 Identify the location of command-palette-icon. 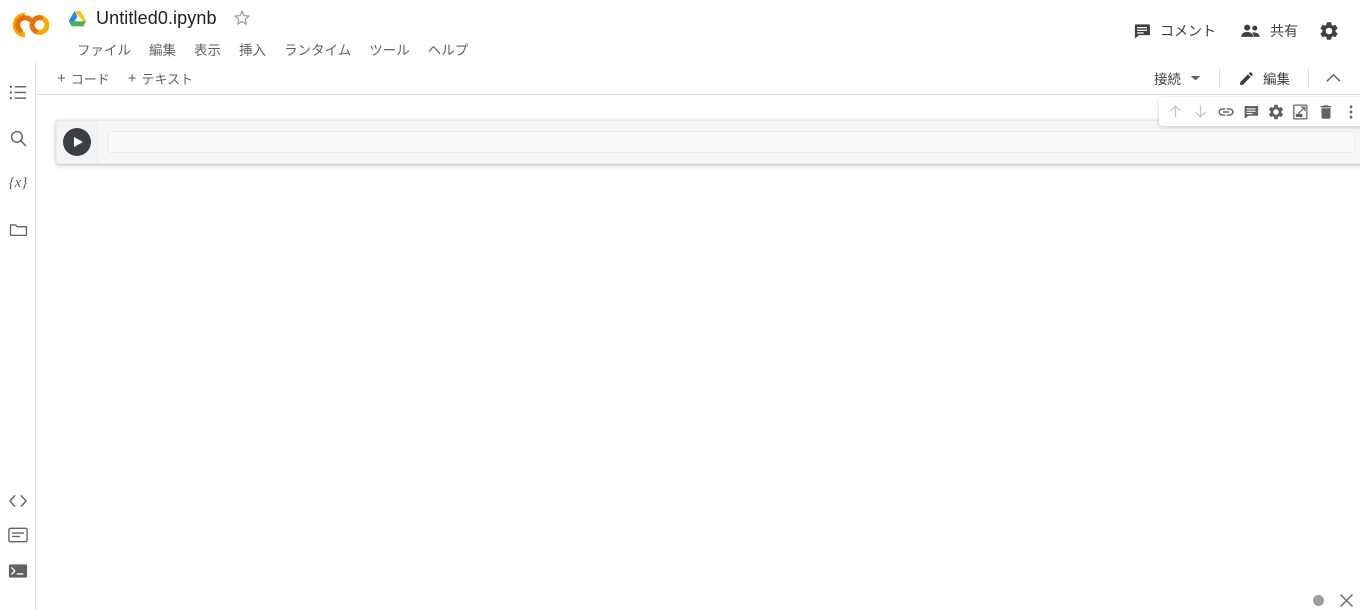
(18, 535).